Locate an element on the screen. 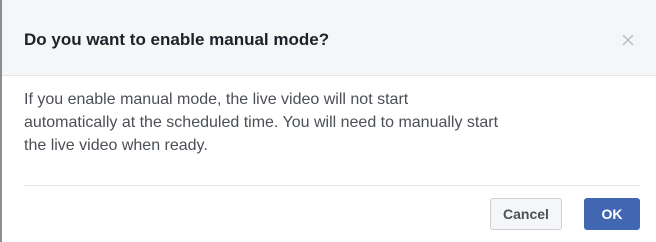 Image resolution: width=656 pixels, height=242 pixels. footer-divider is located at coordinates (332, 185).